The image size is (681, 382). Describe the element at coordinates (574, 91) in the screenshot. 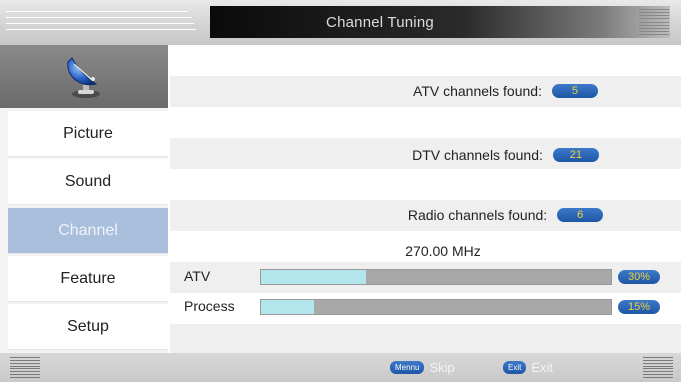

I see `atv-count-badge: 5` at that location.